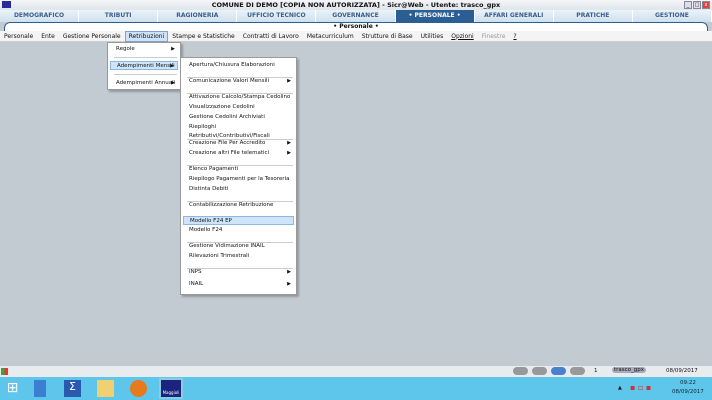  Describe the element at coordinates (211, 221) in the screenshot. I see `label: Modello F24 EP` at that location.